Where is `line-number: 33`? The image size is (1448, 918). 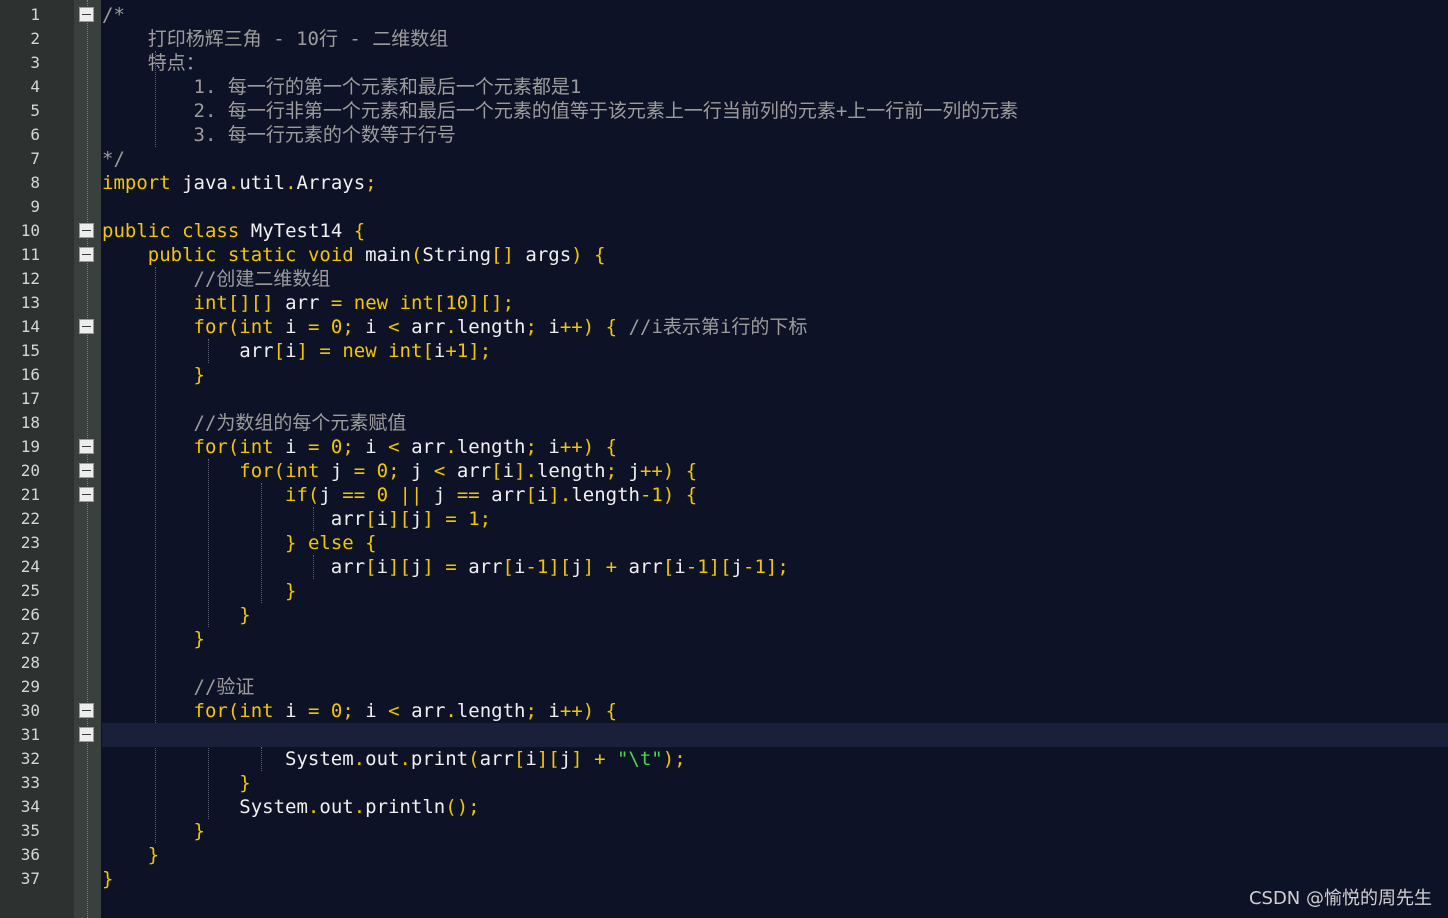 line-number: 33 is located at coordinates (30, 782).